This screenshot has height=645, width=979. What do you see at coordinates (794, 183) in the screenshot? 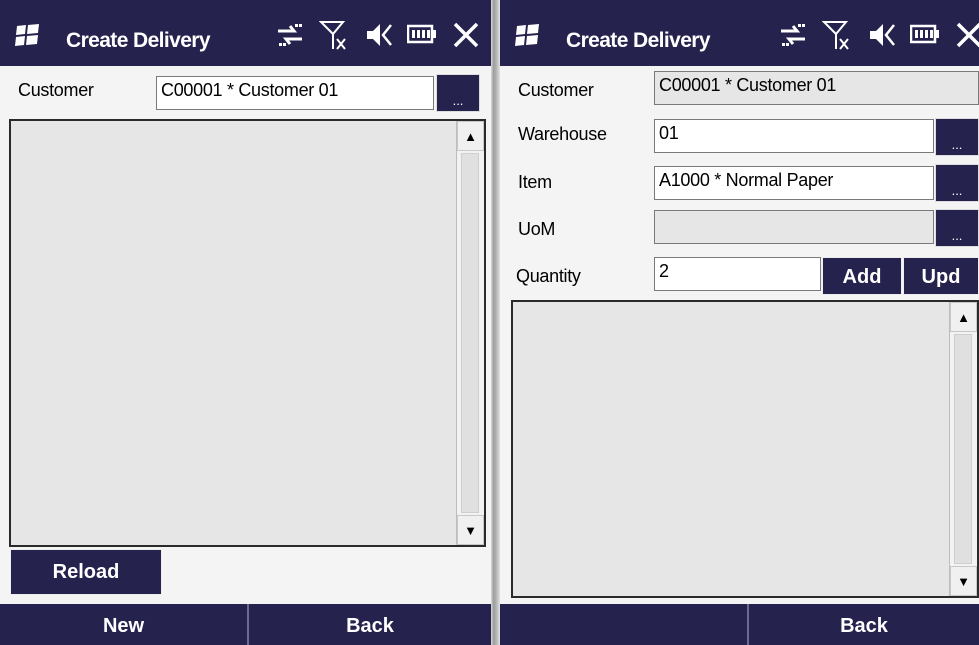
I see `item-field: A1000 * Normal Paper` at bounding box center [794, 183].